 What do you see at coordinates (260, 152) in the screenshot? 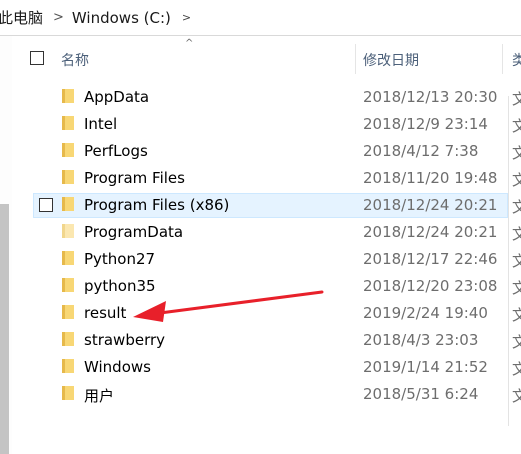
I see `file-row: PerfLogs 2018/4/12 7:38 文` at bounding box center [260, 152].